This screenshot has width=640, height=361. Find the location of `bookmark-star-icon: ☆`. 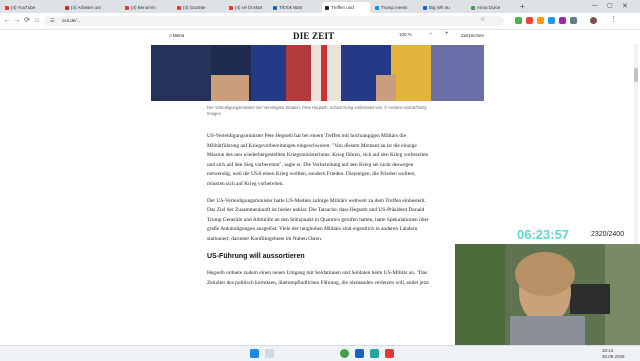

bookmark-star-icon: ☆ is located at coordinates (482, 19).